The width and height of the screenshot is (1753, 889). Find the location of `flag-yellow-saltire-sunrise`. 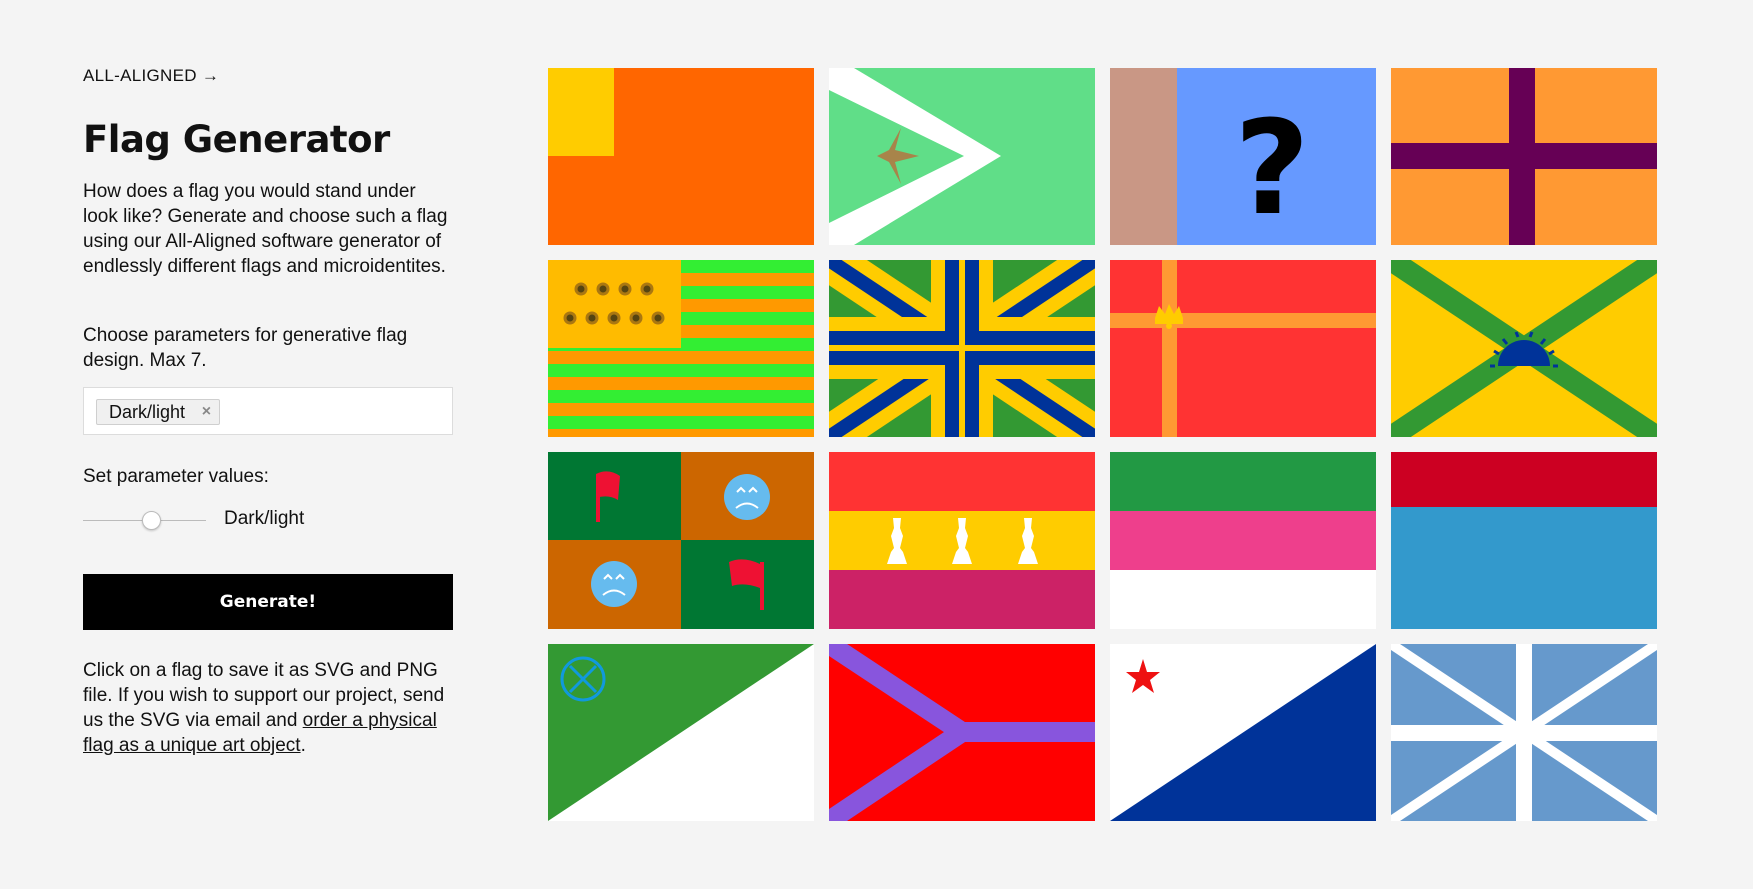

flag-yellow-saltire-sunrise is located at coordinates (1524, 348).